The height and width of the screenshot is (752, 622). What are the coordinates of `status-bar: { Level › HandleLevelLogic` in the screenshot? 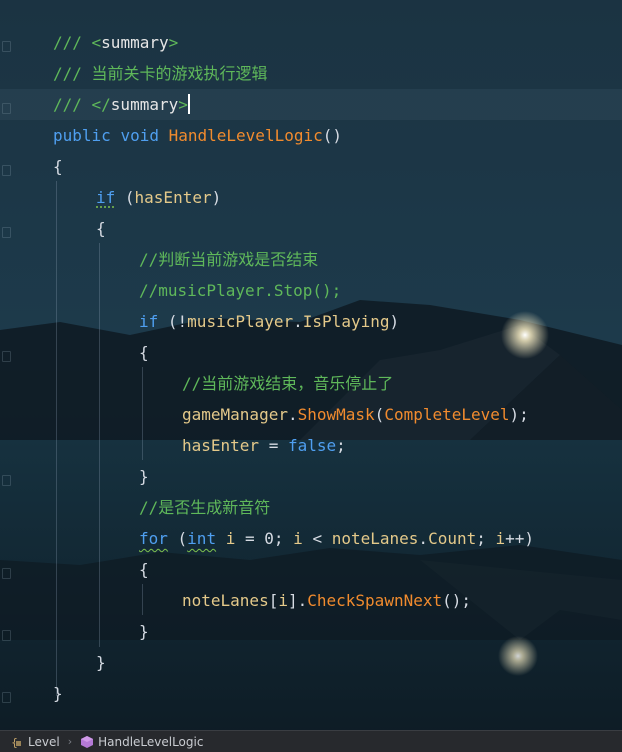 It's located at (311, 741).